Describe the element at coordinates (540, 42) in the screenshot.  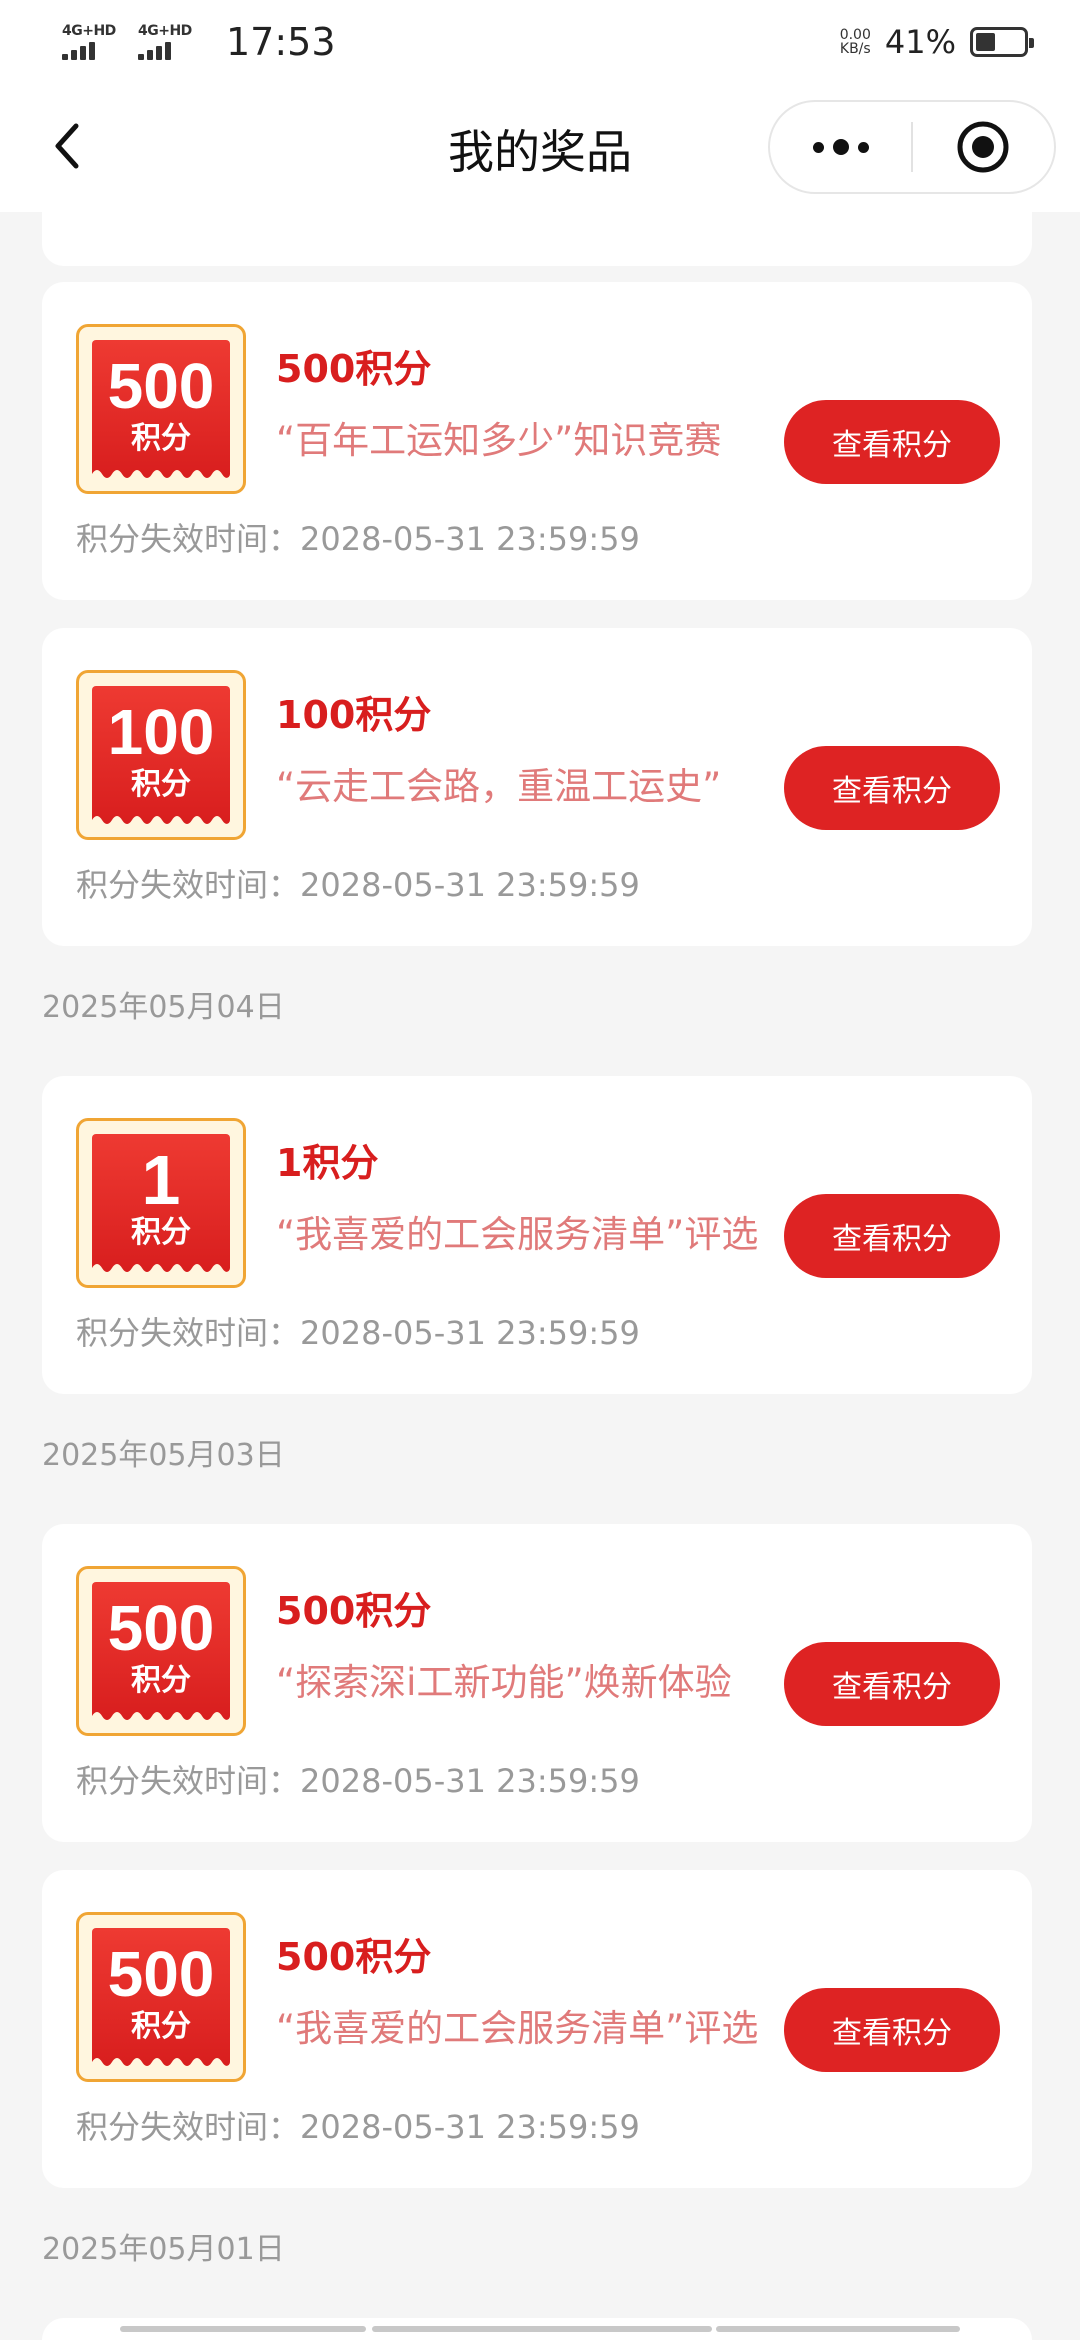
I see `status-bar: 4G+HD 4G+HD 17:53 0.00 KB/s 41%` at that location.